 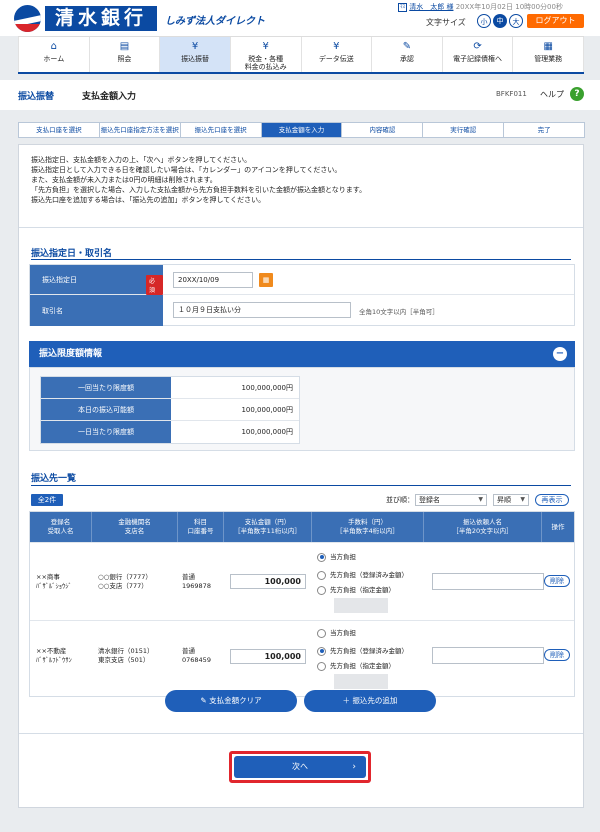 I want to click on limit-panel-title: 振込限度額情報, so click(x=71, y=354).